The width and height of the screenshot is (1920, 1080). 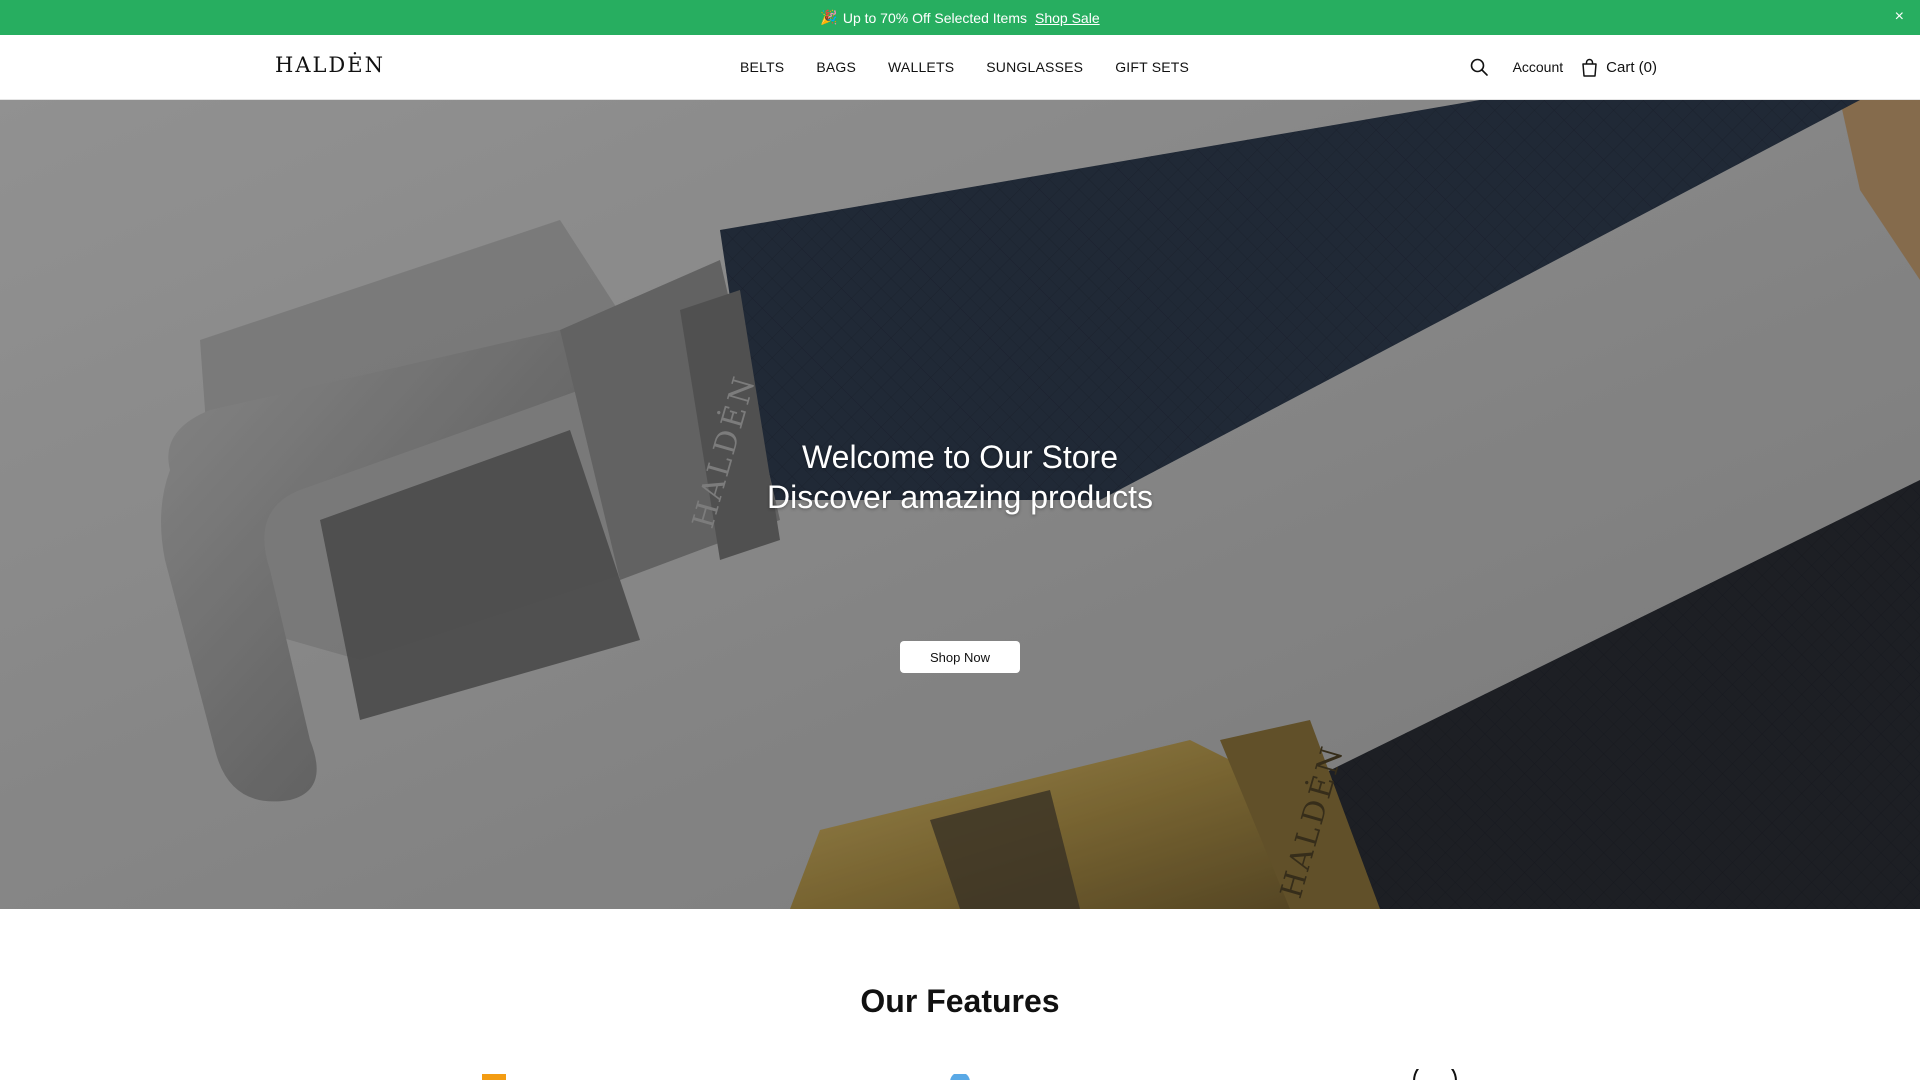 I want to click on badge-icon, so click(x=494, y=1077).